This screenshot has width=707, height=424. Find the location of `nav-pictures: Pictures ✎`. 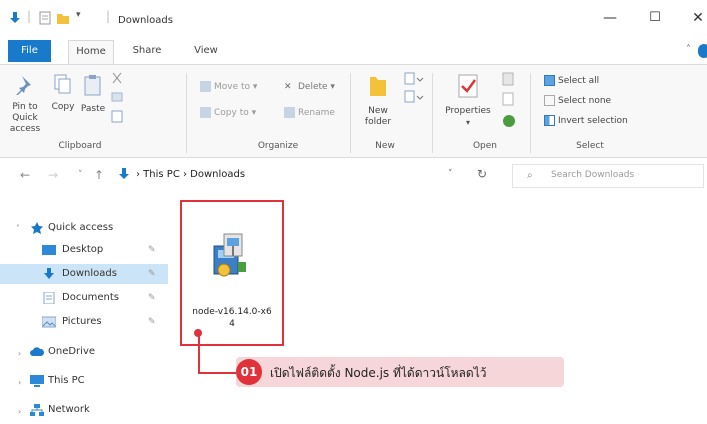

nav-pictures: Pictures ✎ is located at coordinates (84, 322).